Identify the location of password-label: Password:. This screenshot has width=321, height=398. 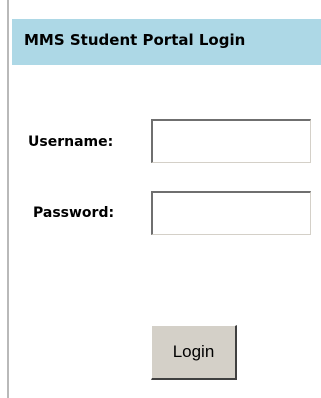
(74, 213).